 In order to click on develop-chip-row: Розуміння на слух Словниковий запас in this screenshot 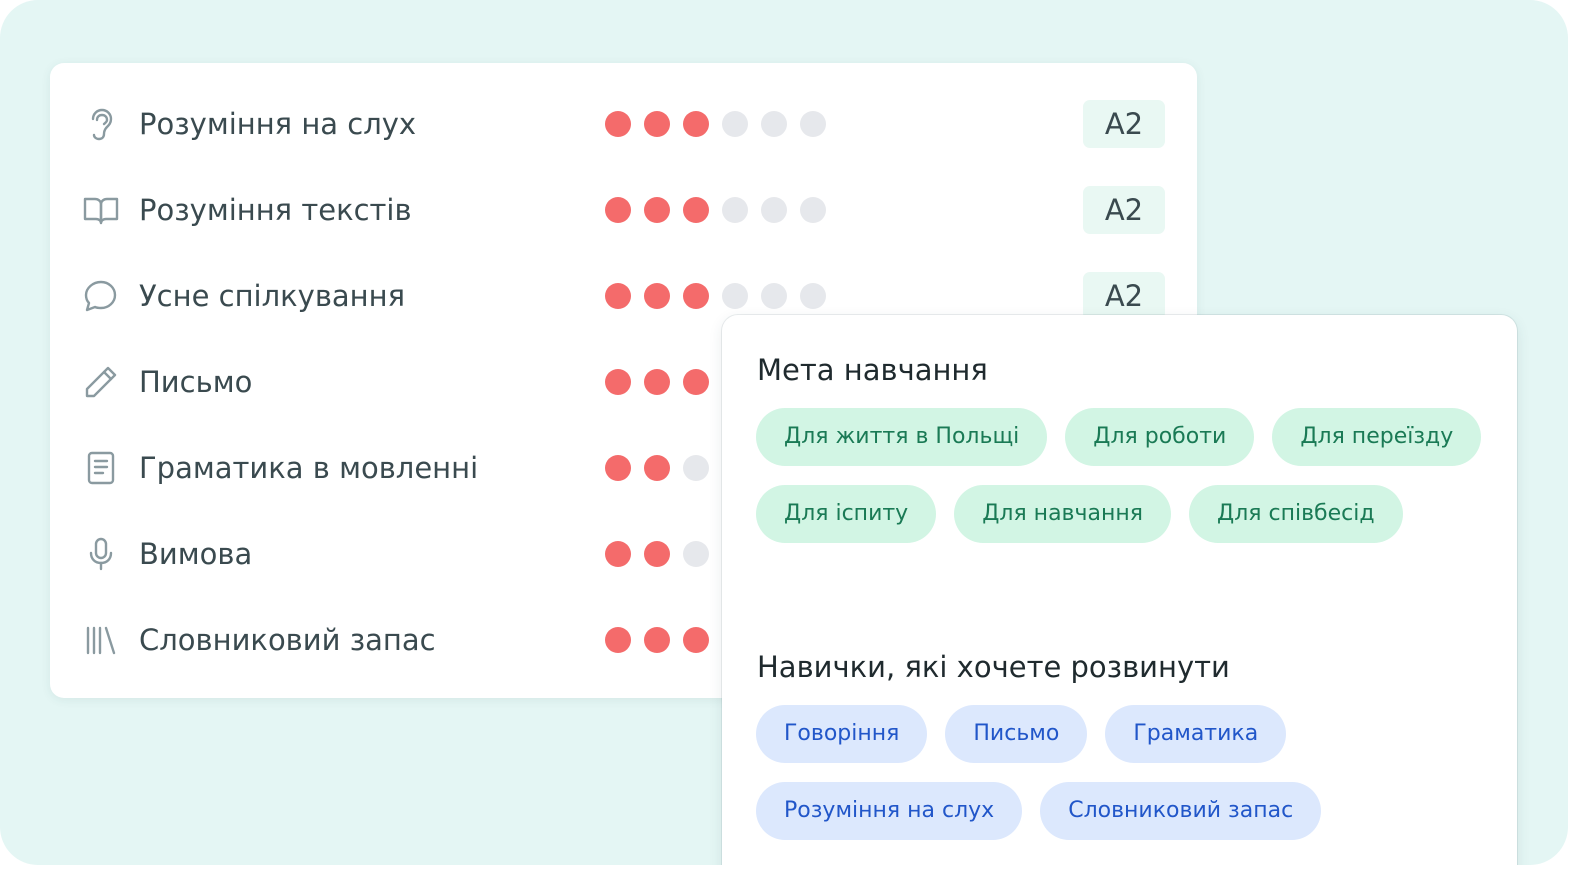, I will do `click(1039, 811)`.